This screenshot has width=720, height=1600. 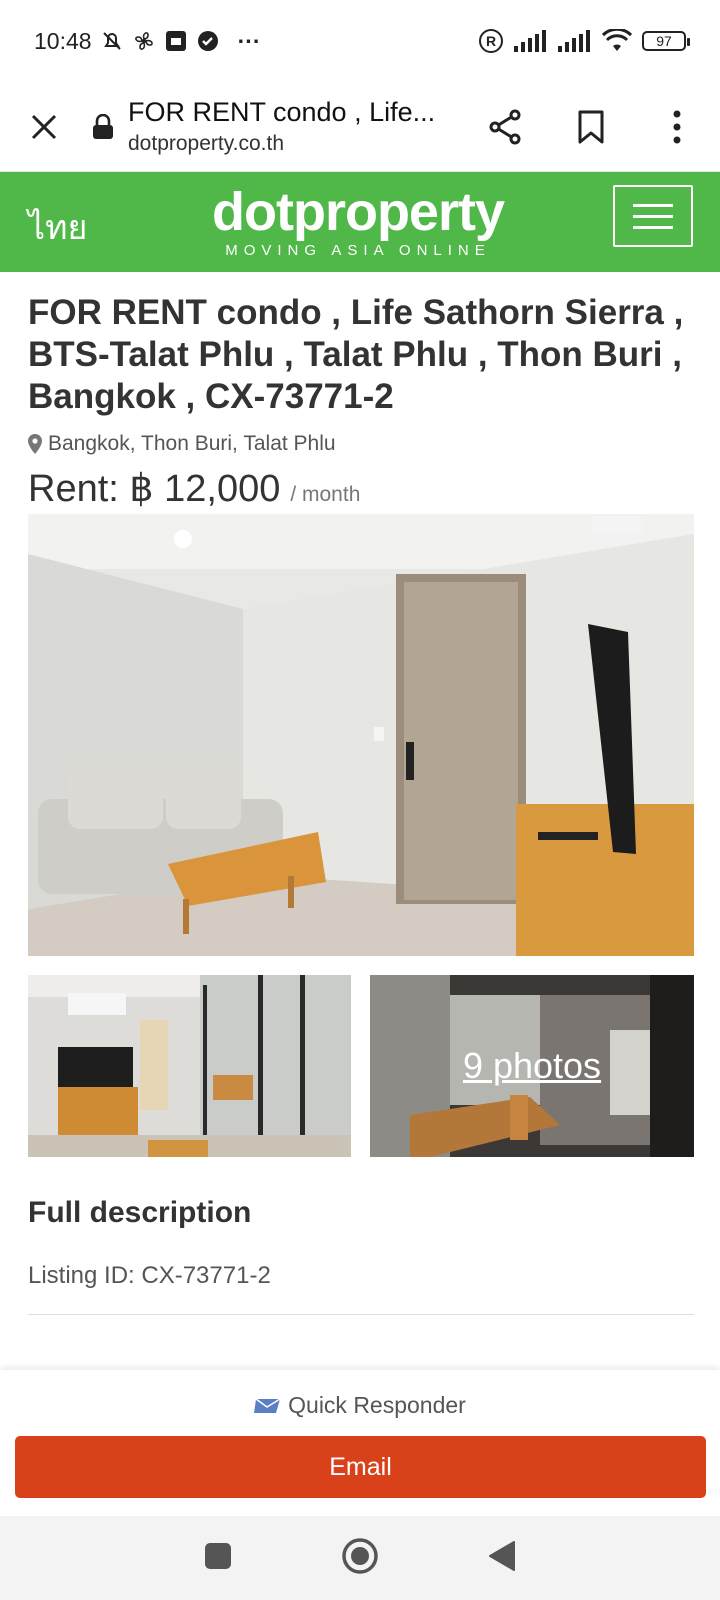 What do you see at coordinates (57, 227) in the screenshot?
I see `language-switch-link: ไทย` at bounding box center [57, 227].